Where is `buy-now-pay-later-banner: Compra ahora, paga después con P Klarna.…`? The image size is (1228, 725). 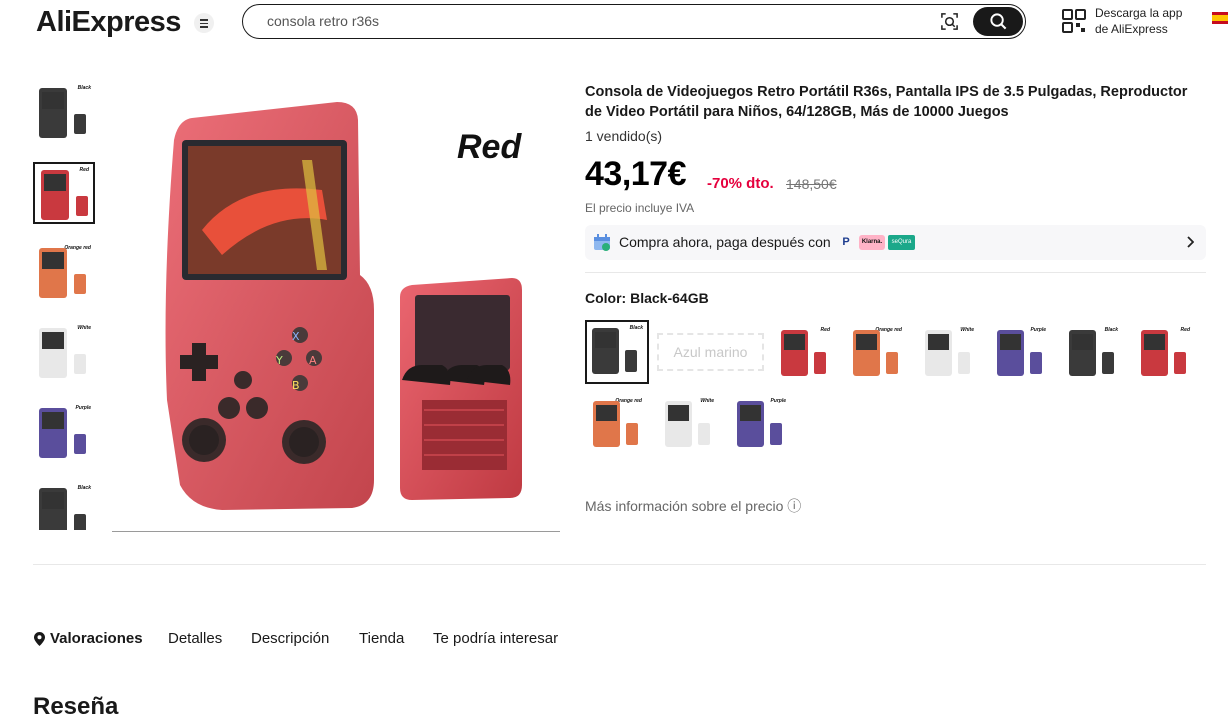 buy-now-pay-later-banner: Compra ahora, paga después con P Klarna.… is located at coordinates (895, 242).